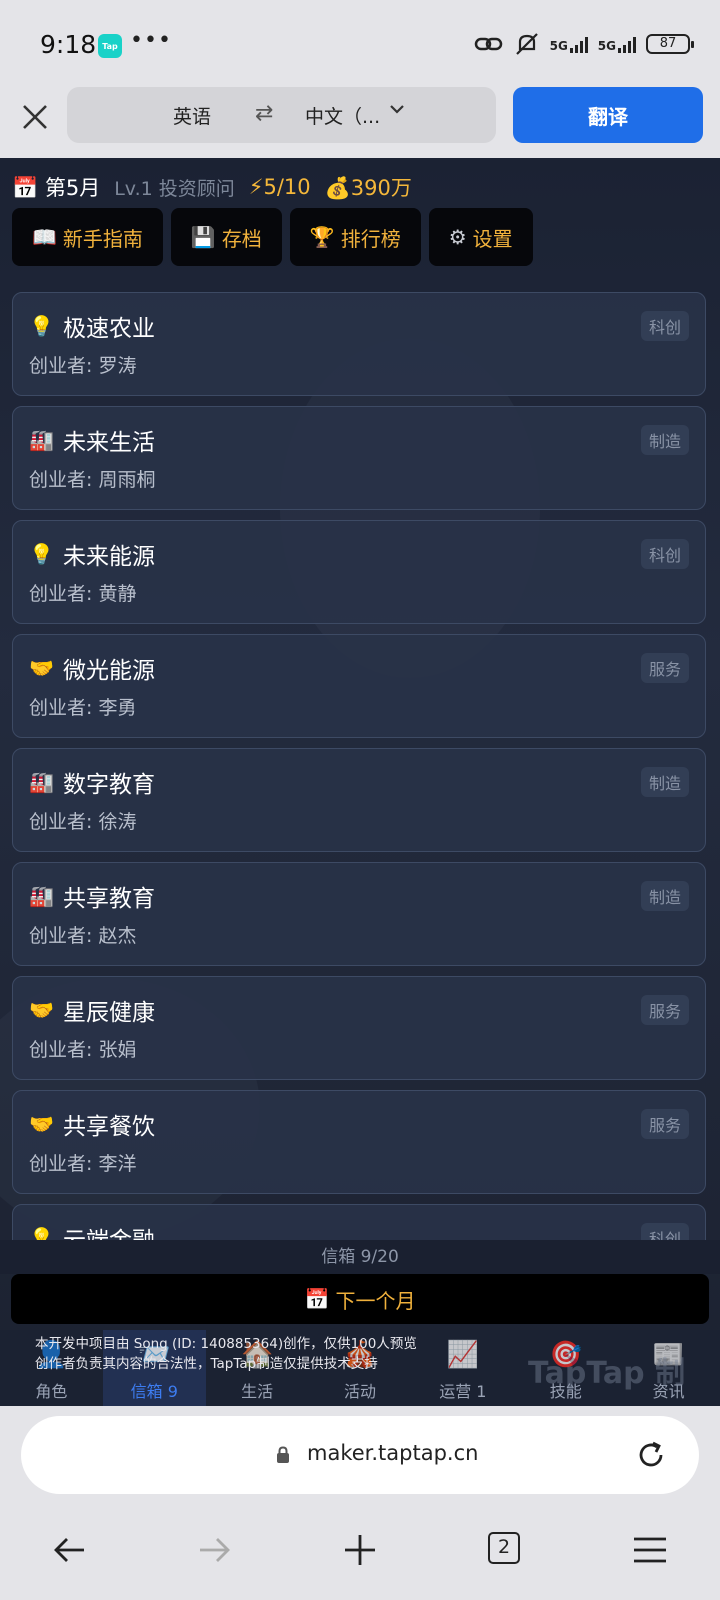 The height and width of the screenshot is (1600, 720). I want to click on reload-icon, so click(651, 1455).